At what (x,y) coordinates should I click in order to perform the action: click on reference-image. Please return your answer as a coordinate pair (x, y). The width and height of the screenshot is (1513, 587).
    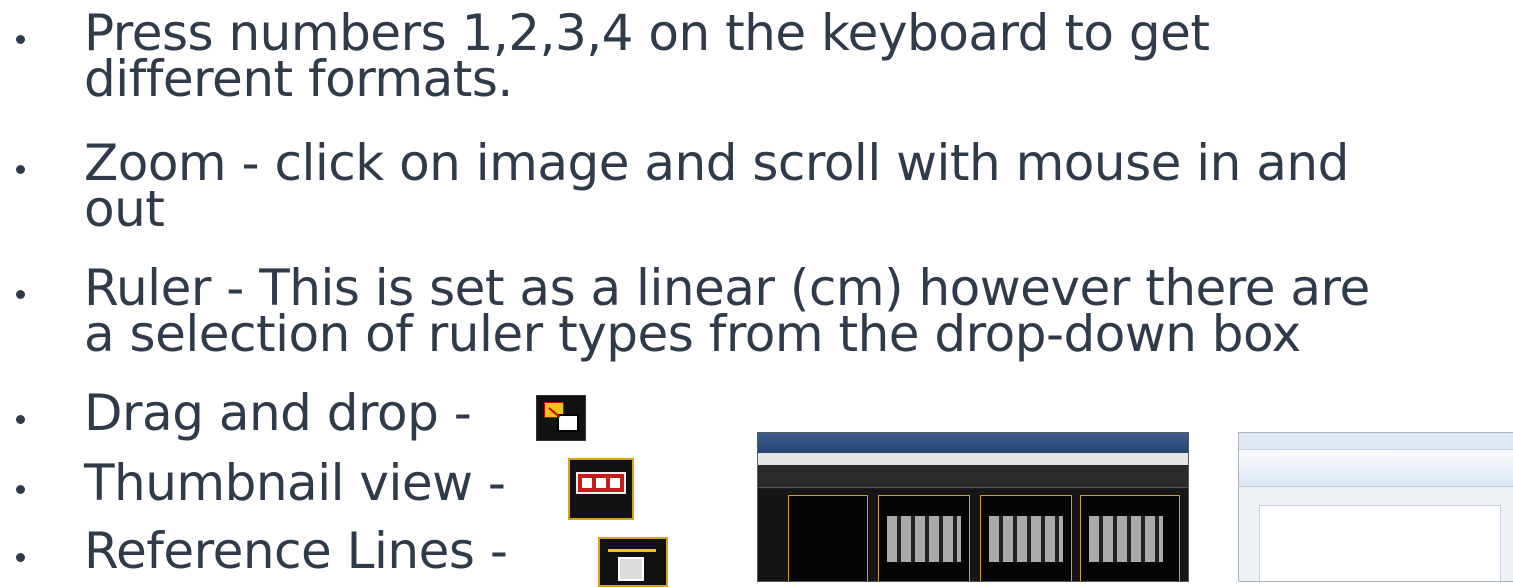
    Looking at the image, I should click on (631, 569).